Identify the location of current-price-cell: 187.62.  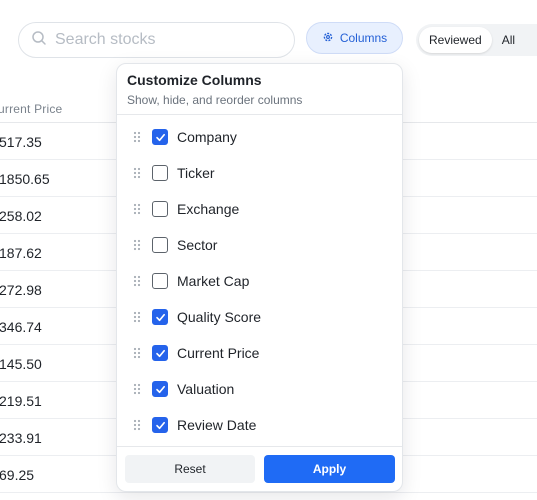
(21, 253).